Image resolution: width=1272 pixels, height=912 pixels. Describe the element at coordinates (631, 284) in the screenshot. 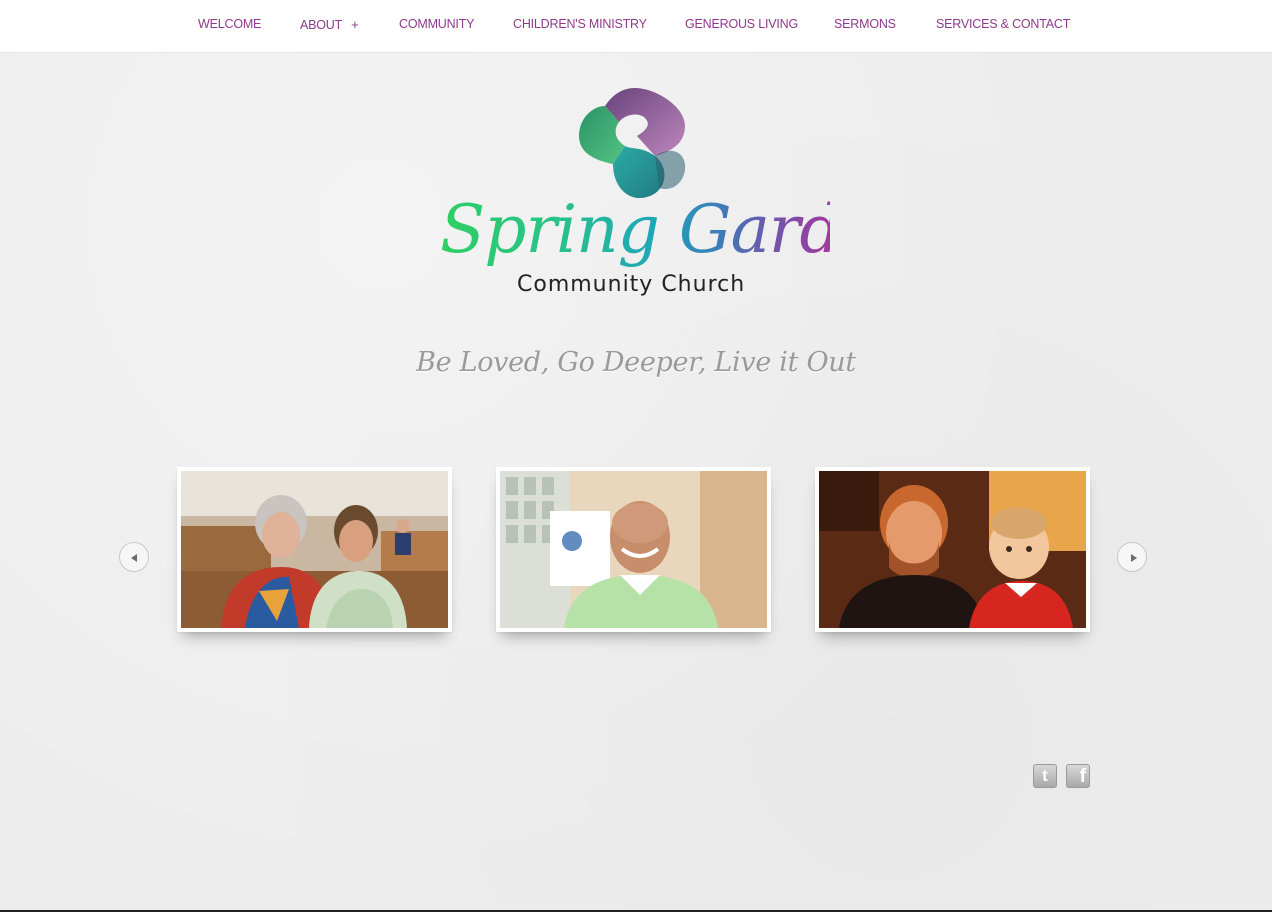

I see `logo-subtitle: Community Church` at that location.